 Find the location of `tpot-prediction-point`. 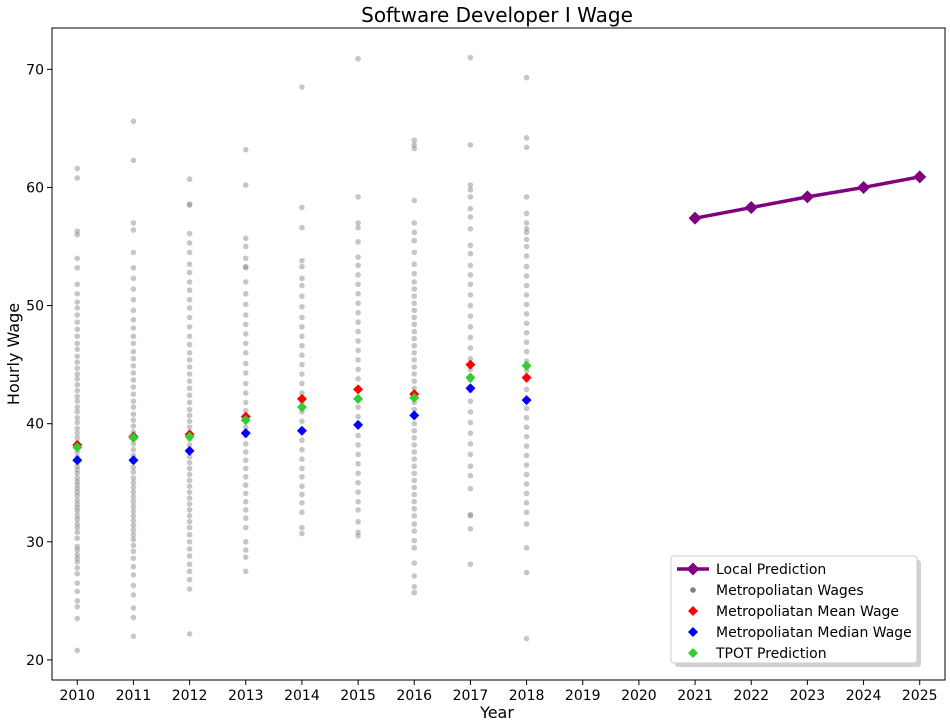

tpot-prediction-point is located at coordinates (526, 365).